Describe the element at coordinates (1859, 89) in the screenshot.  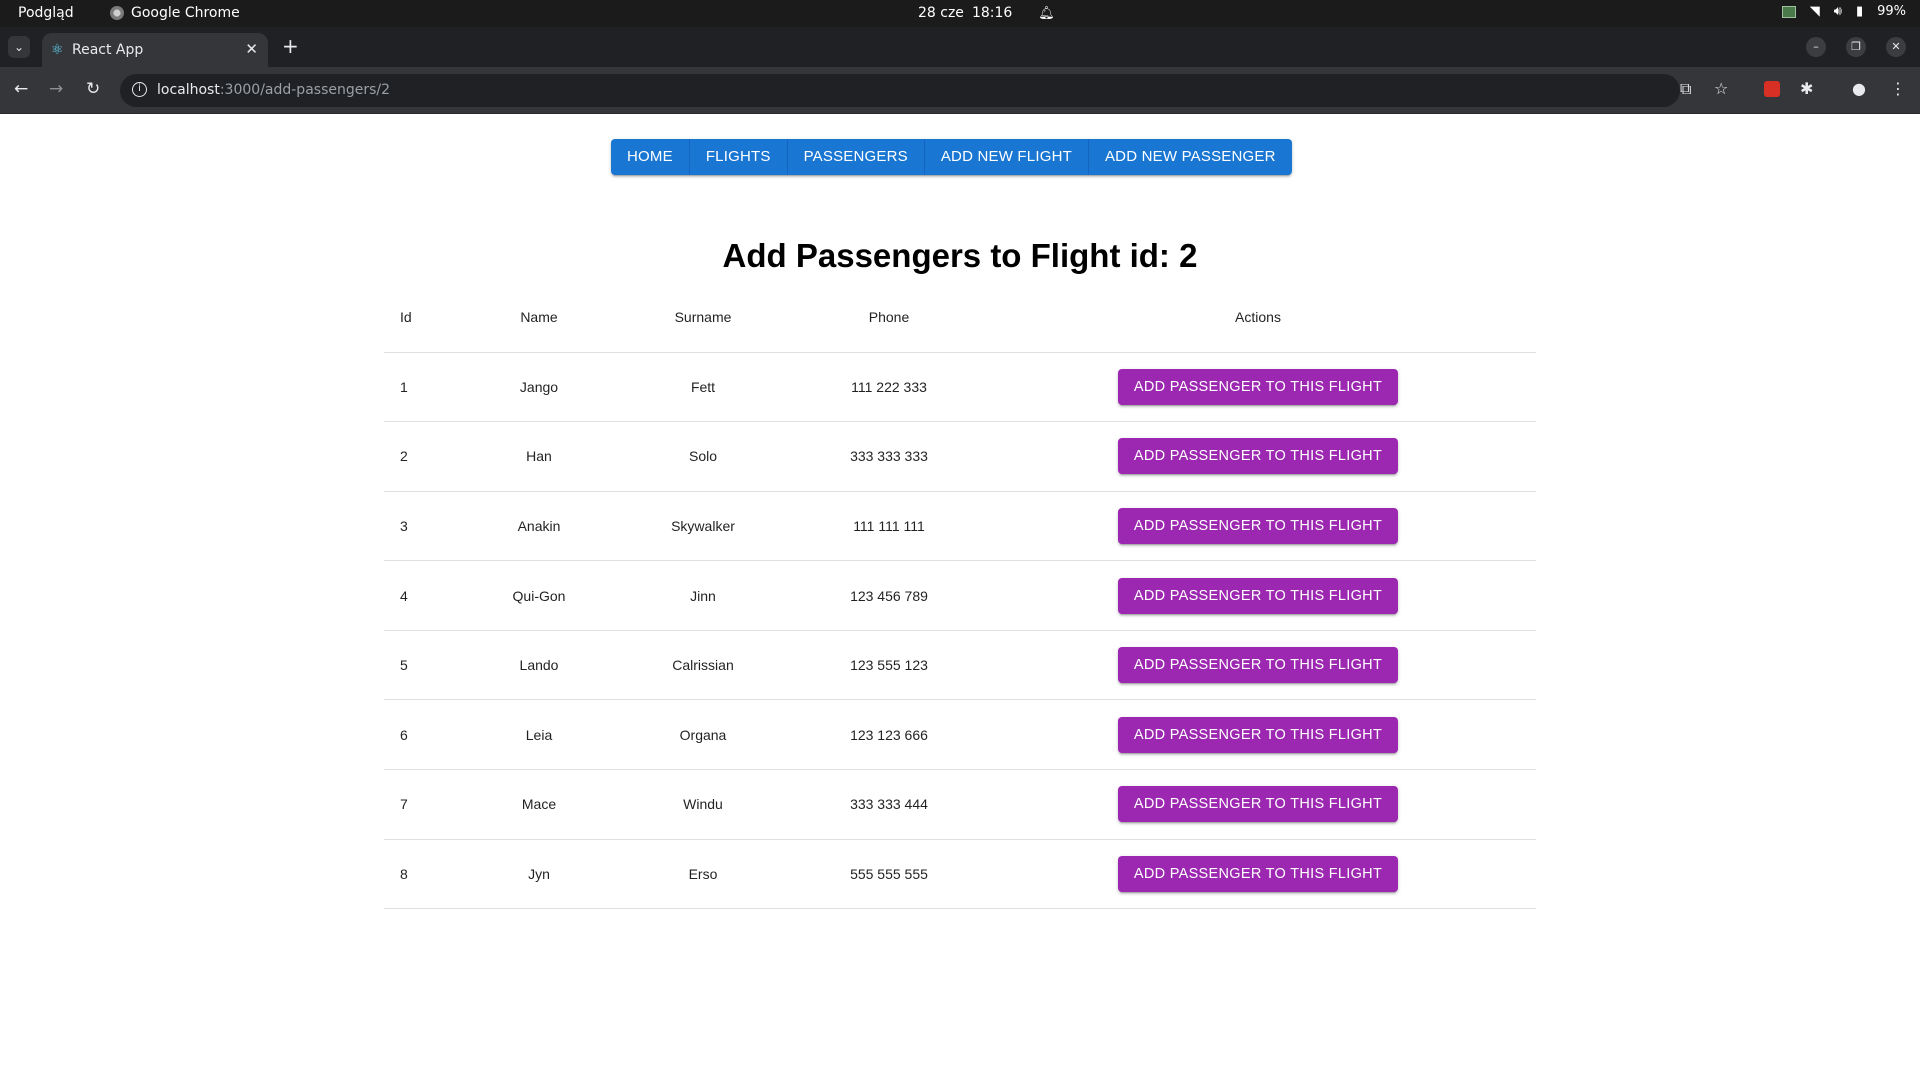
I see `profile-avatar-icon: ●` at that location.